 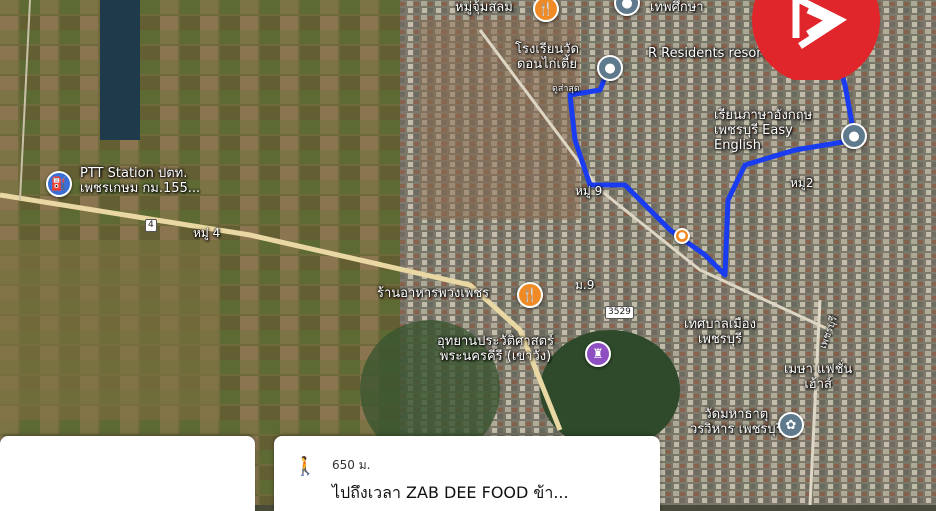 What do you see at coordinates (589, 191) in the screenshot?
I see `label-moo9a: หมู่ 9` at bounding box center [589, 191].